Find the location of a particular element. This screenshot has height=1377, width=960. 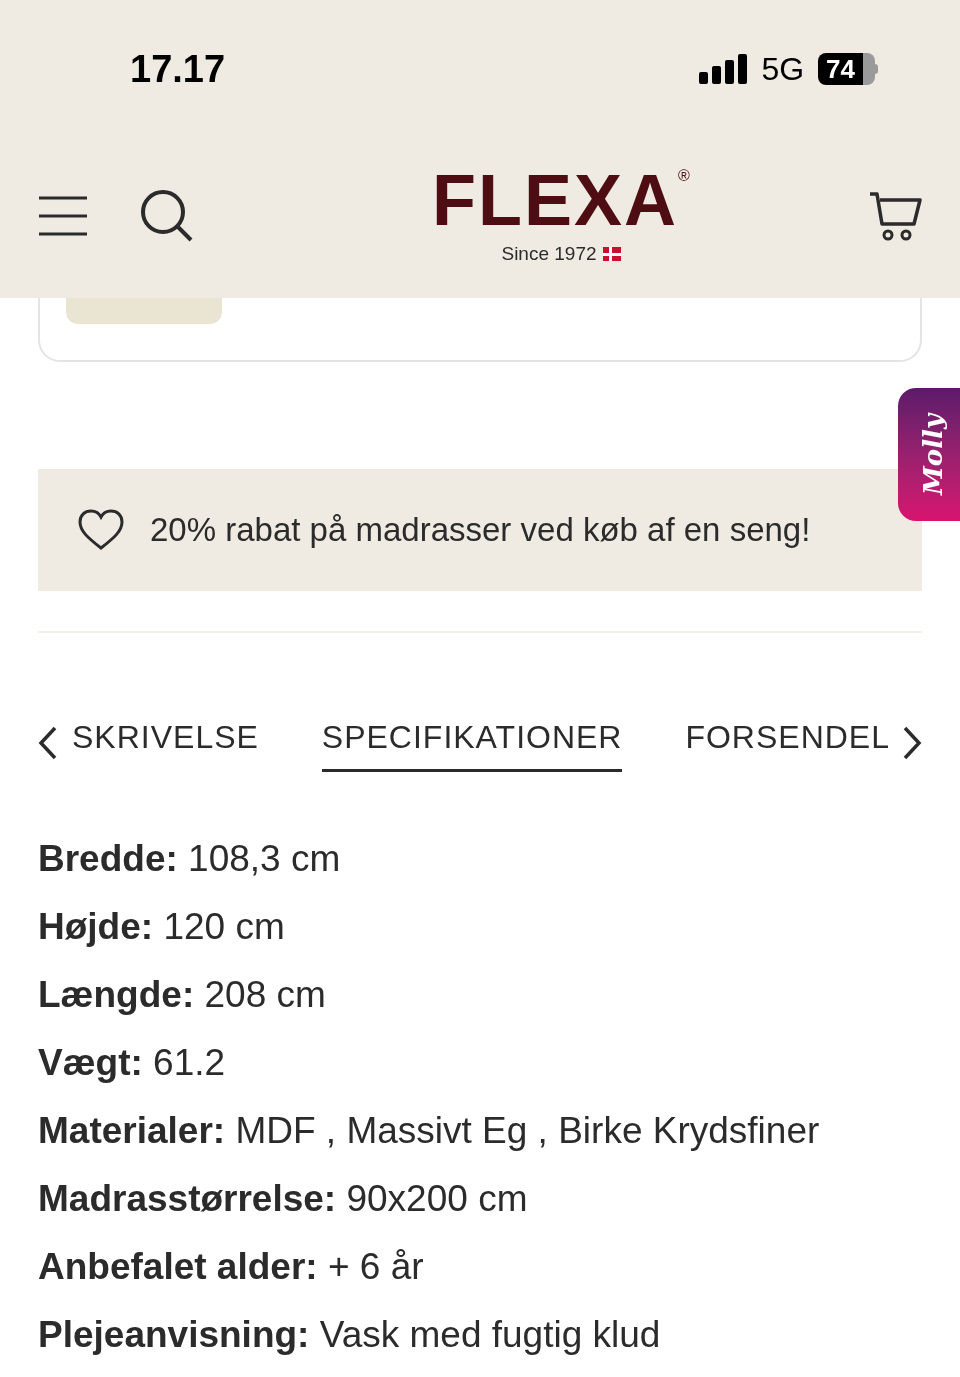

spec-line: Madrasstørrelse: 90x200 cm is located at coordinates (283, 1199).